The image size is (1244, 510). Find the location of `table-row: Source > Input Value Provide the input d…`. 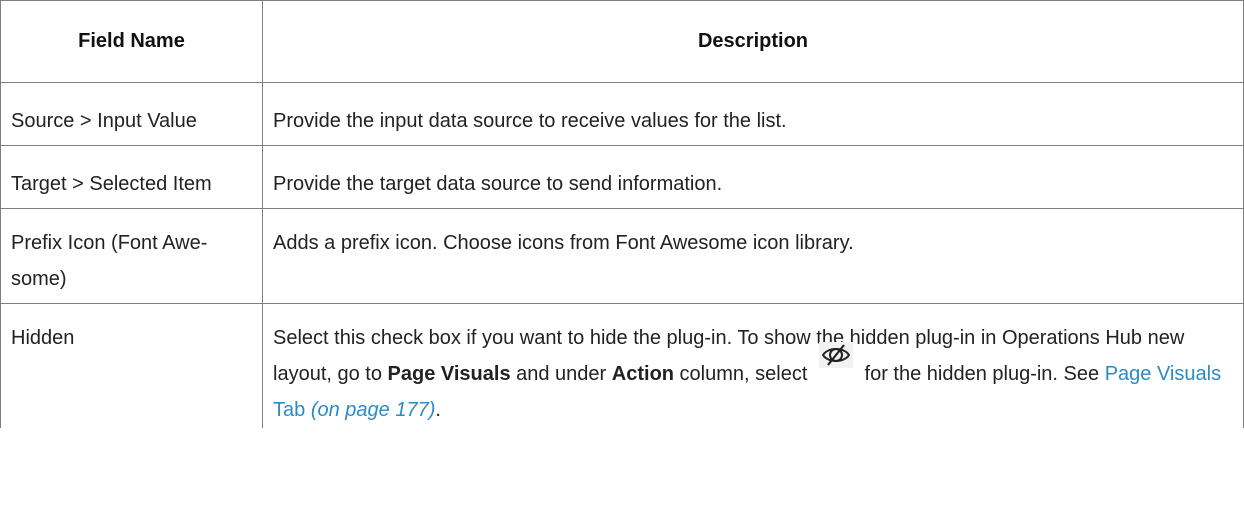

table-row: Source > Input Value Provide the input d… is located at coordinates (622, 114).